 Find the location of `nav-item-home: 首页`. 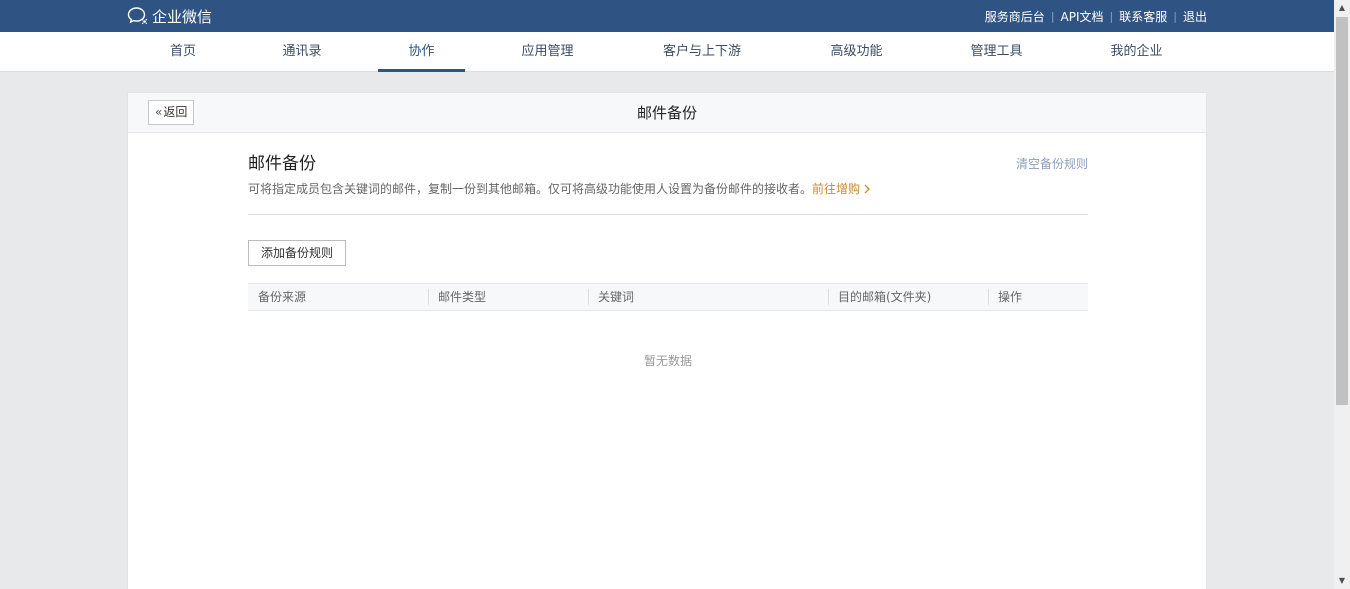

nav-item-home: 首页 is located at coordinates (183, 52).